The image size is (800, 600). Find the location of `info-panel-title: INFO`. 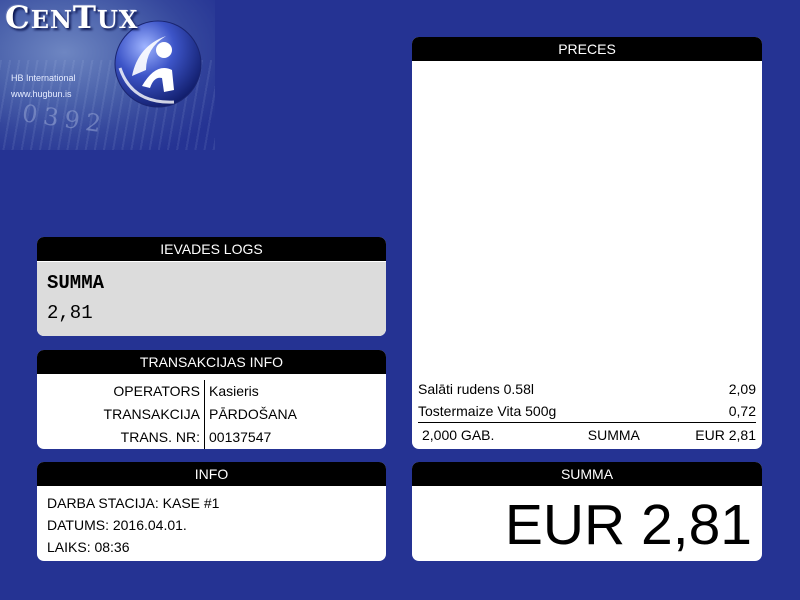

info-panel-title: INFO is located at coordinates (211, 474).